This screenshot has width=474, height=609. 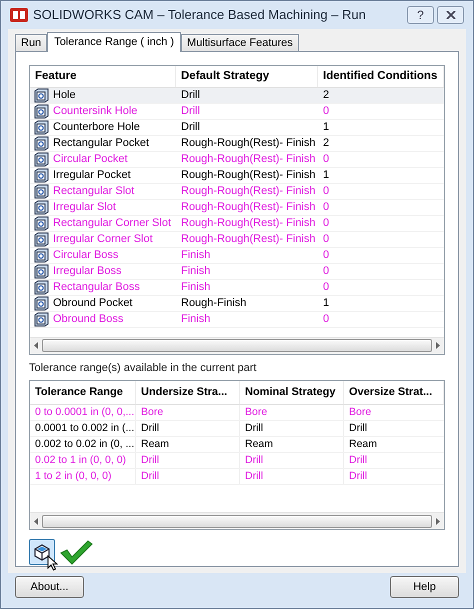 What do you see at coordinates (76, 552) in the screenshot?
I see `checkmark-icon` at bounding box center [76, 552].